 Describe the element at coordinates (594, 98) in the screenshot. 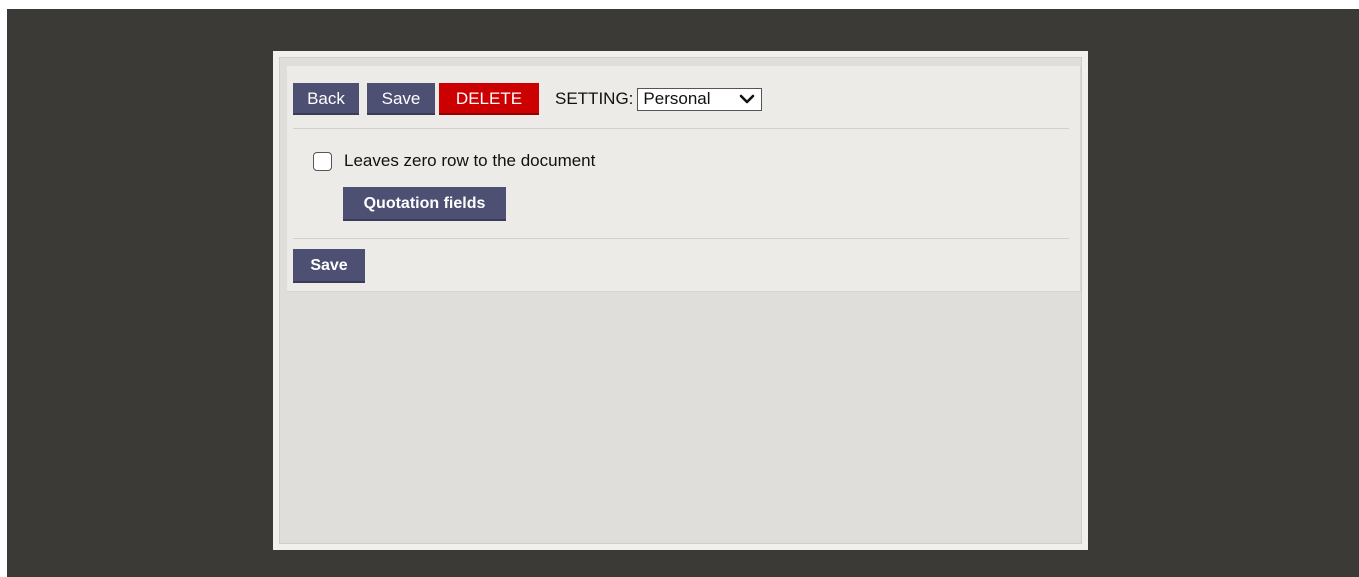

I see `setting-label: SETTING:` at that location.